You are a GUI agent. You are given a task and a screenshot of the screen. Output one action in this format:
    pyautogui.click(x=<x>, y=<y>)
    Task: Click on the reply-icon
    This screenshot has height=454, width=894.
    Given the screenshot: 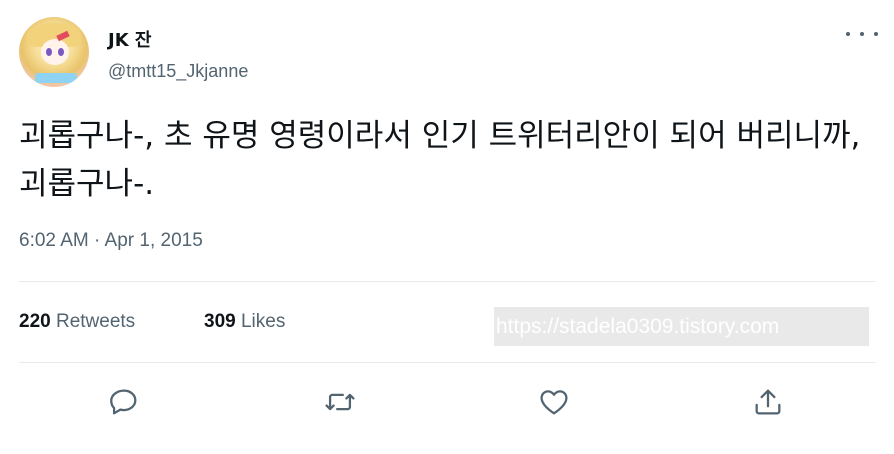 What is the action you would take?
    pyautogui.click(x=123, y=402)
    